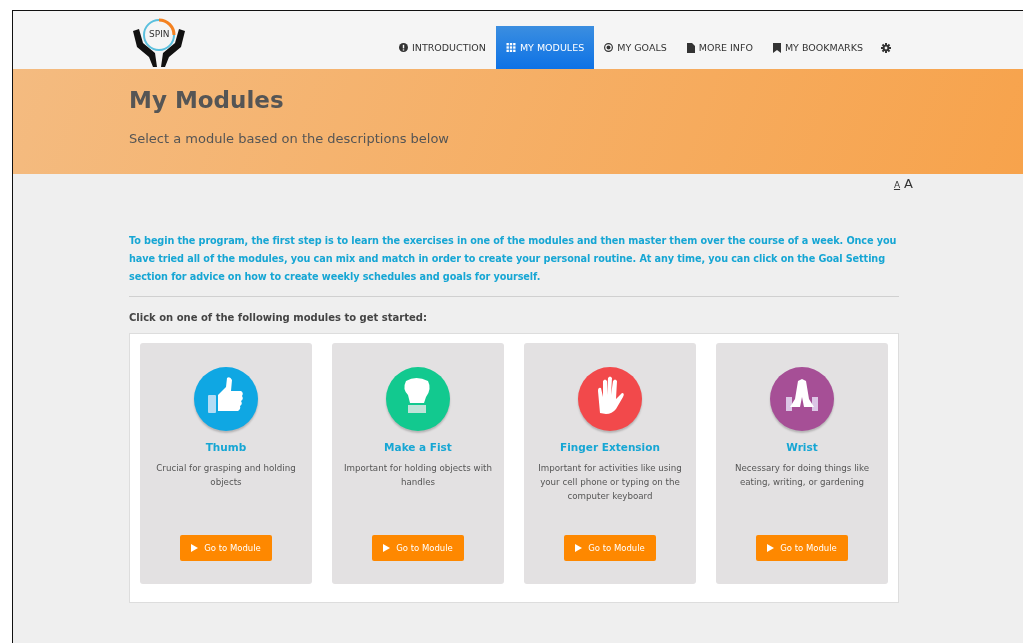  I want to click on module-title: Wrist, so click(802, 447).